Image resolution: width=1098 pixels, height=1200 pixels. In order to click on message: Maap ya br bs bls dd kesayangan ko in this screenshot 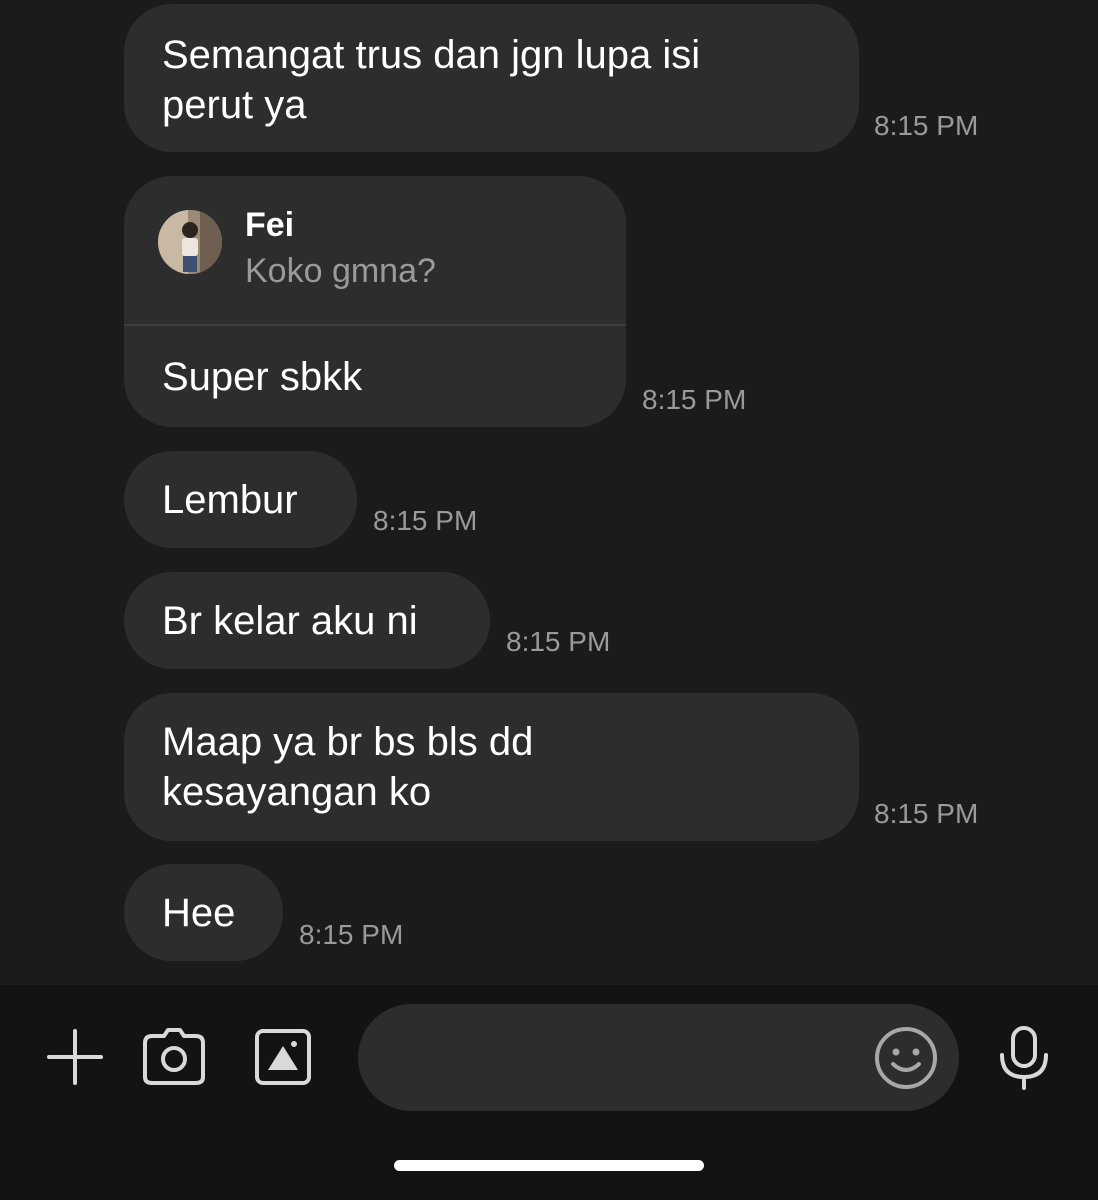, I will do `click(491, 767)`.